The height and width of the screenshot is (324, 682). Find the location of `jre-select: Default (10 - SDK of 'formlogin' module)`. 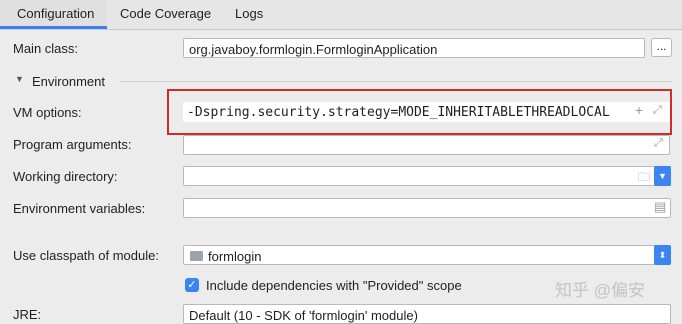

jre-select: Default (10 - SDK of 'formlogin' module) is located at coordinates (427, 314).